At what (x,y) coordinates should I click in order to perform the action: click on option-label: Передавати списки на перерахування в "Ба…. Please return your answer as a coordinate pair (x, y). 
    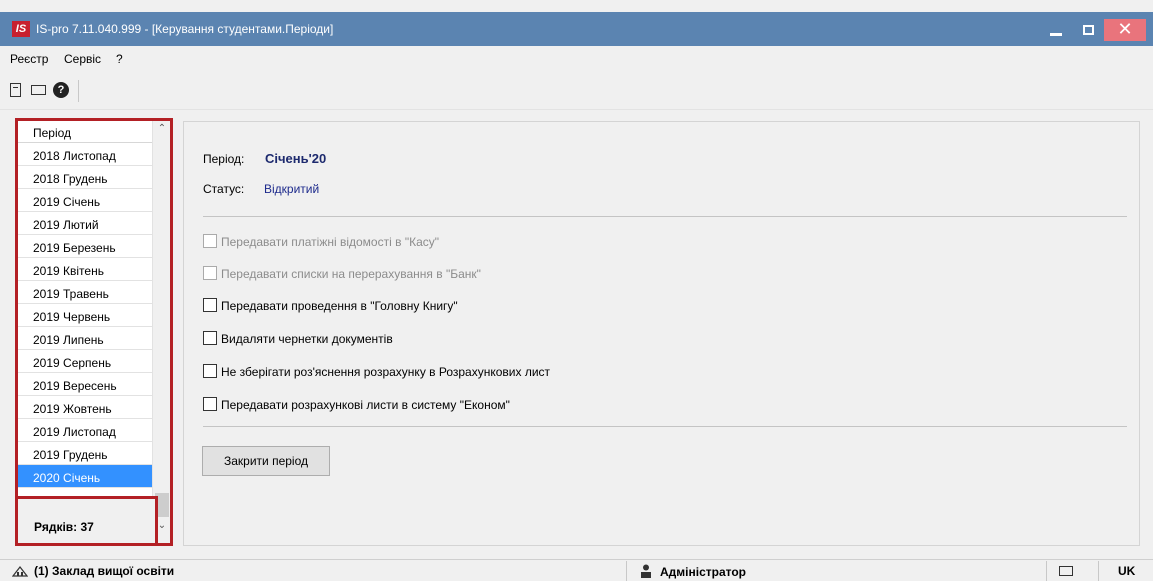
    Looking at the image, I should click on (351, 274).